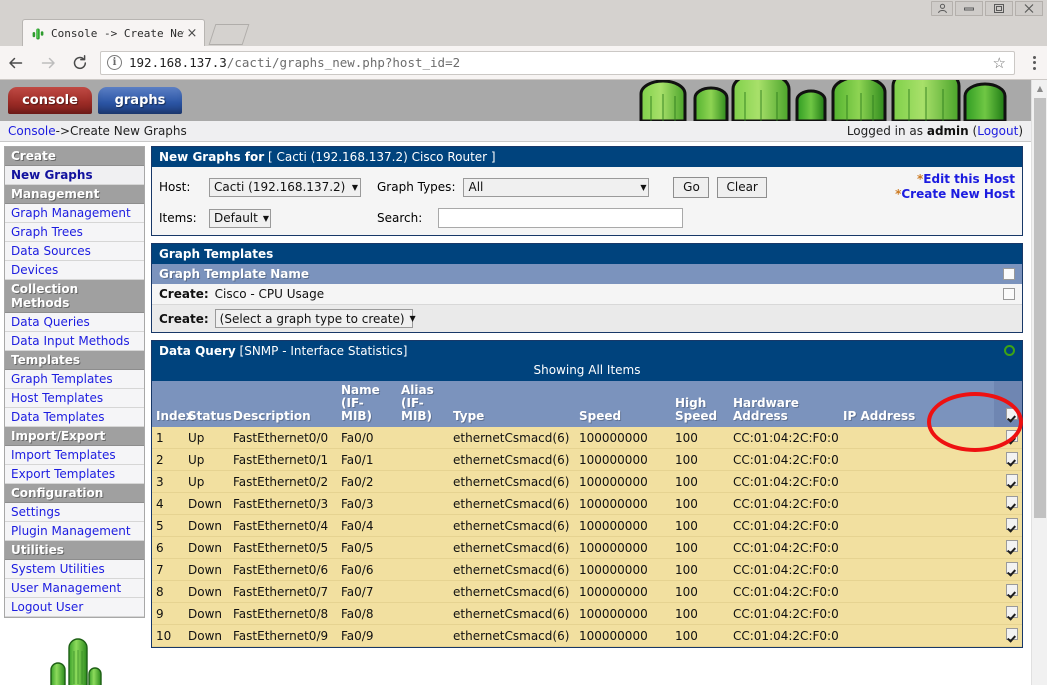  What do you see at coordinates (1008, 404) in the screenshot?
I see `col-select-all` at bounding box center [1008, 404].